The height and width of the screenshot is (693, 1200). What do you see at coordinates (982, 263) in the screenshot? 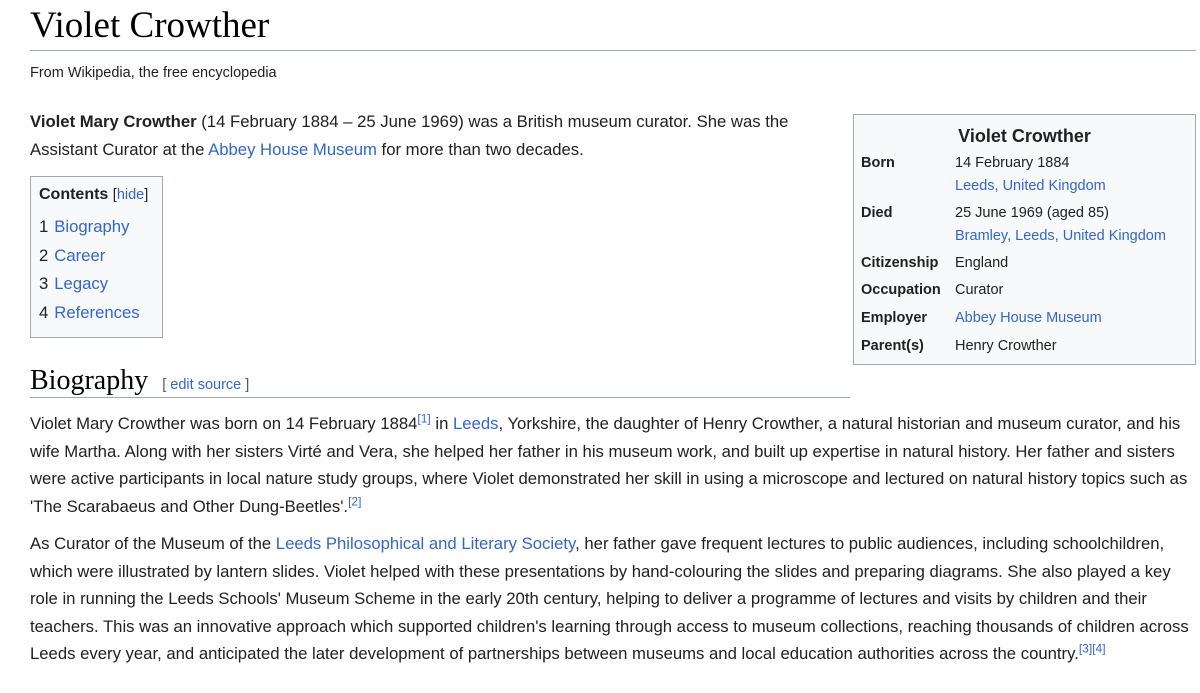
I see `infobox-value: England` at bounding box center [982, 263].